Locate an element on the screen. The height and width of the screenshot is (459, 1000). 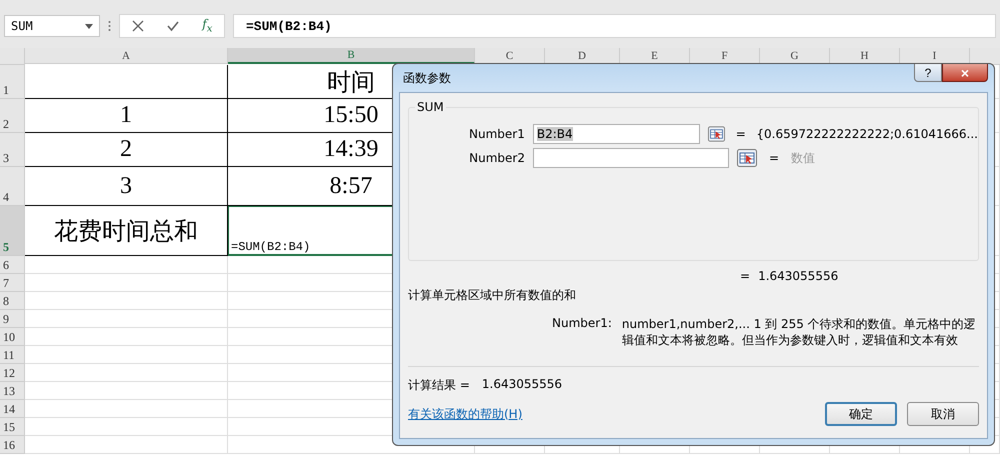
row-header: 6 is located at coordinates (12, 265).